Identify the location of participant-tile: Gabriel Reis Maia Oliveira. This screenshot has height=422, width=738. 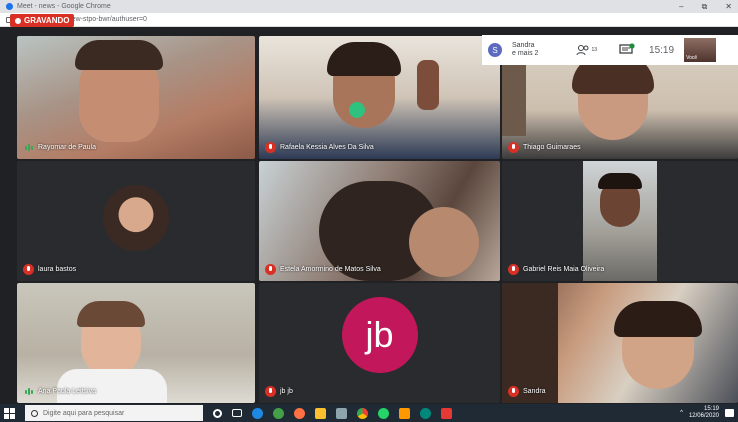
(620, 221).